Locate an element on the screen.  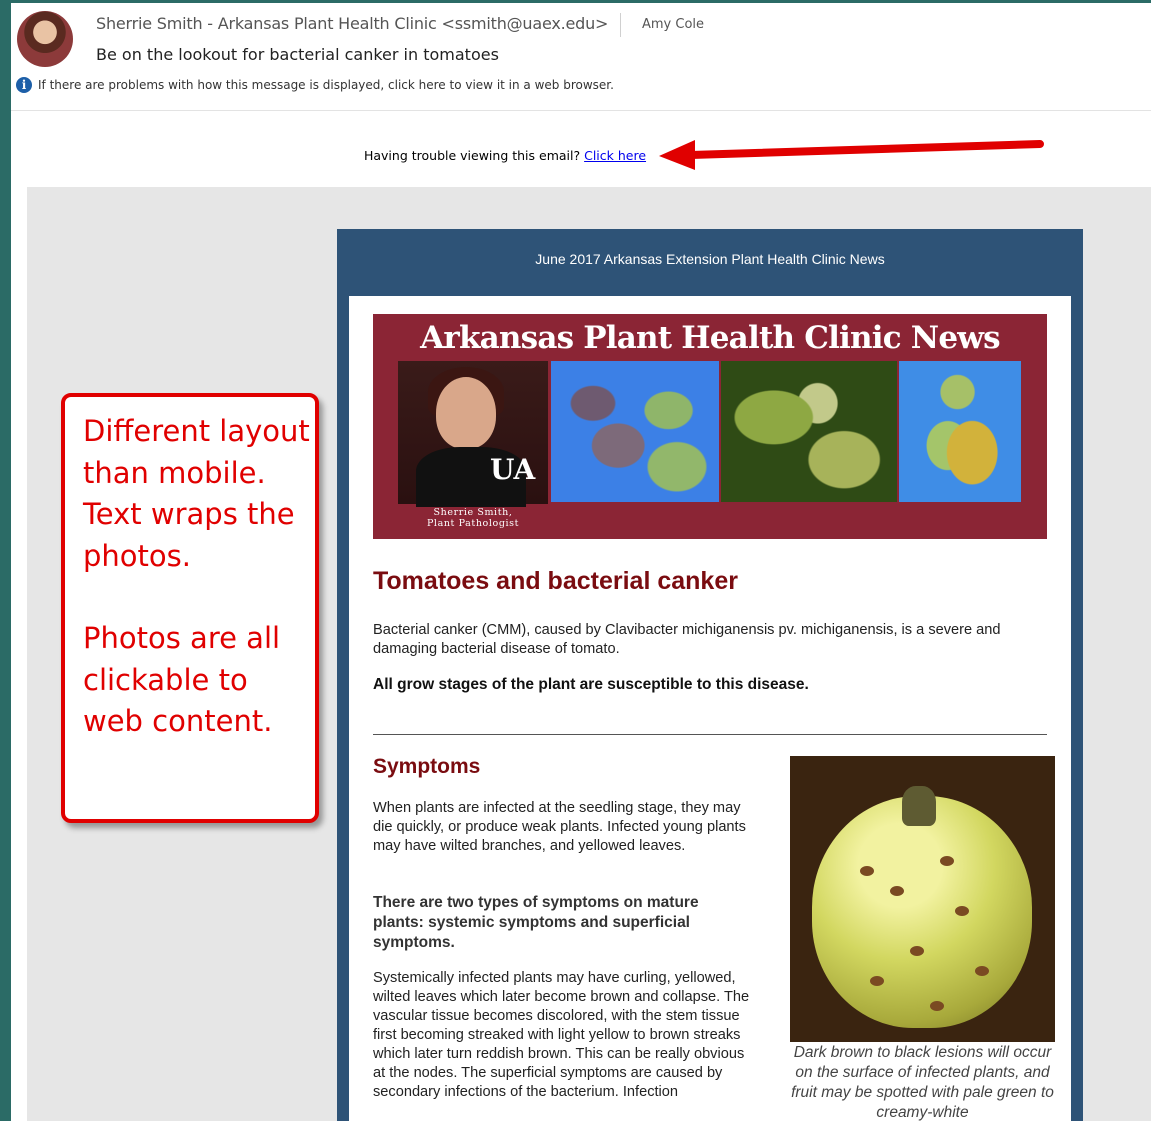
callout-gap is located at coordinates (198, 597).